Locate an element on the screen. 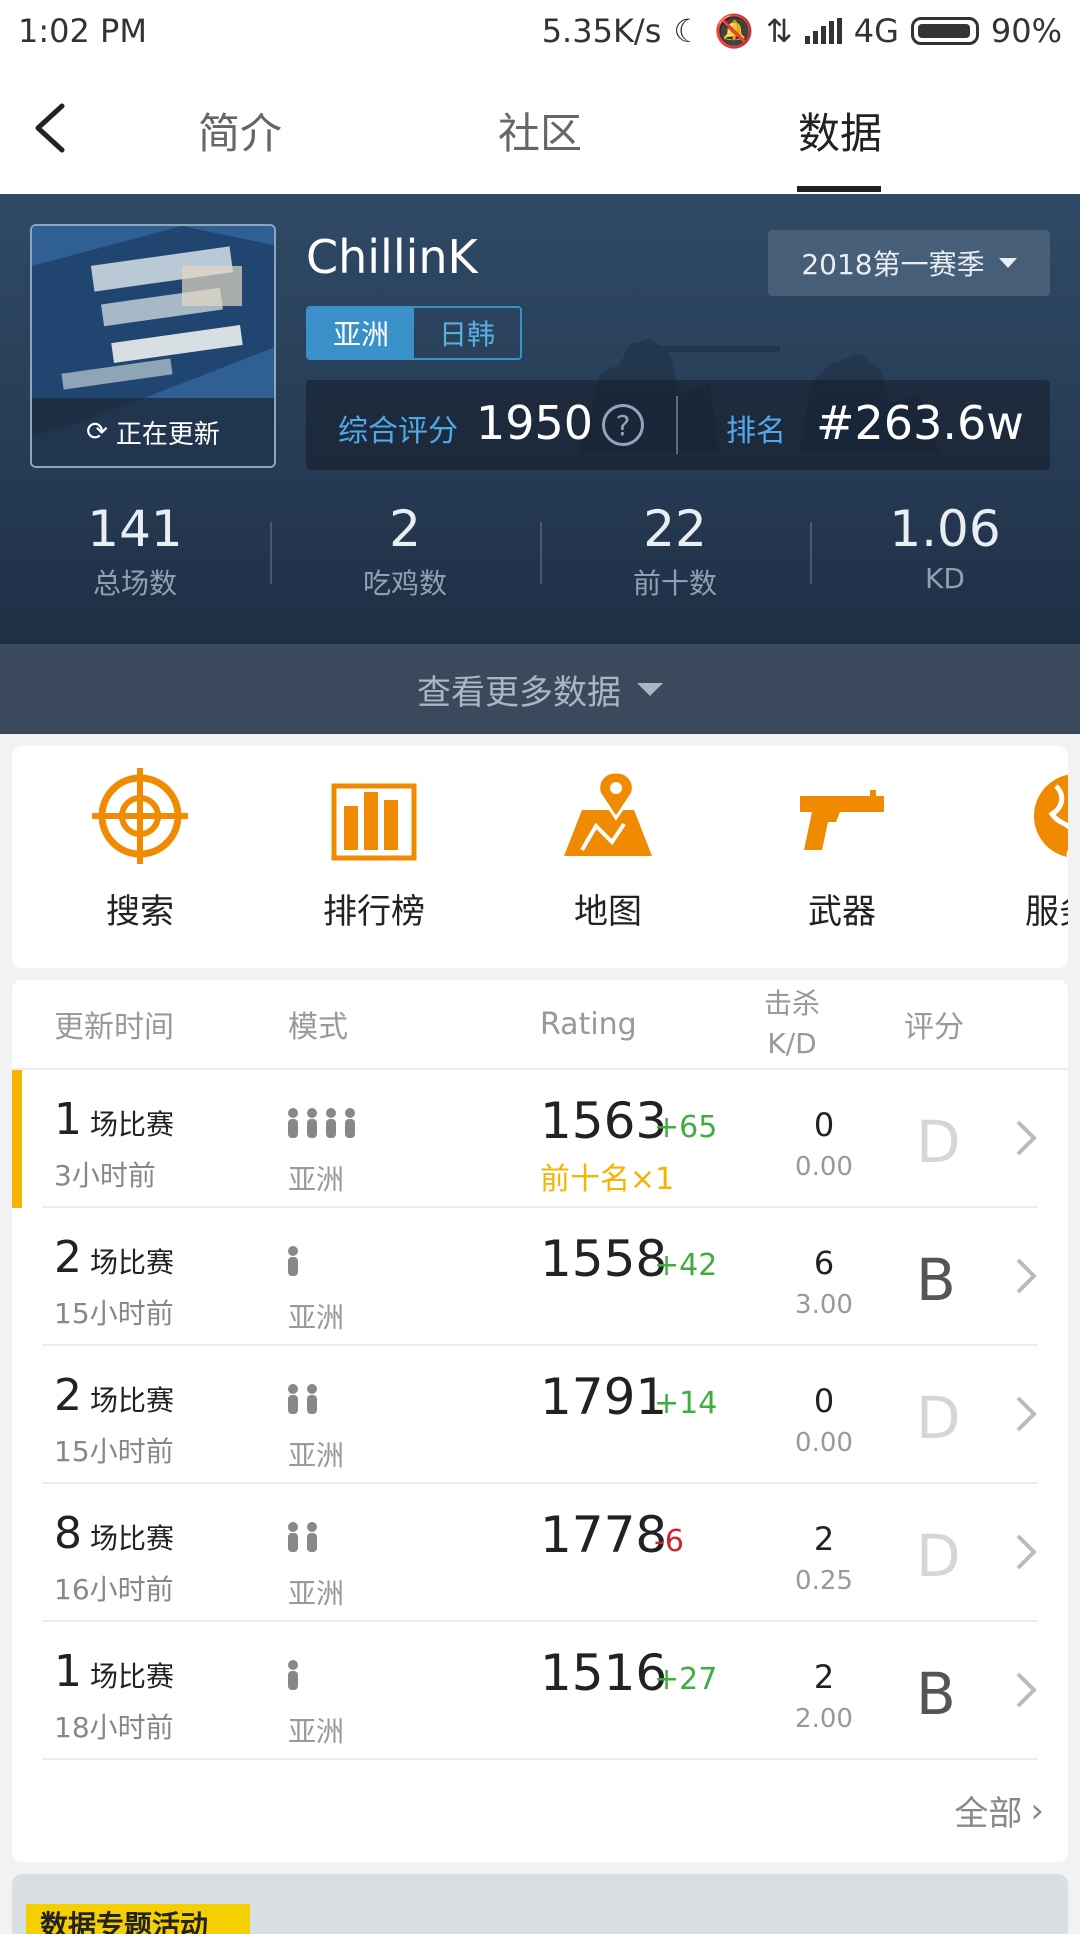 The height and width of the screenshot is (1934, 1080). match-row: 2 场比赛 15小时前 亚洲 1558 +42 6 3.00 B is located at coordinates (540, 1277).